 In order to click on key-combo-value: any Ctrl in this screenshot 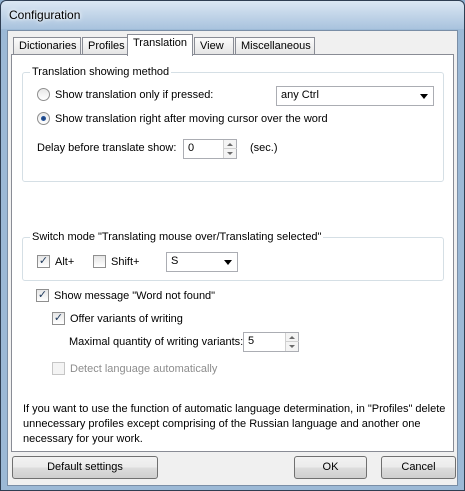, I will do `click(300, 95)`.